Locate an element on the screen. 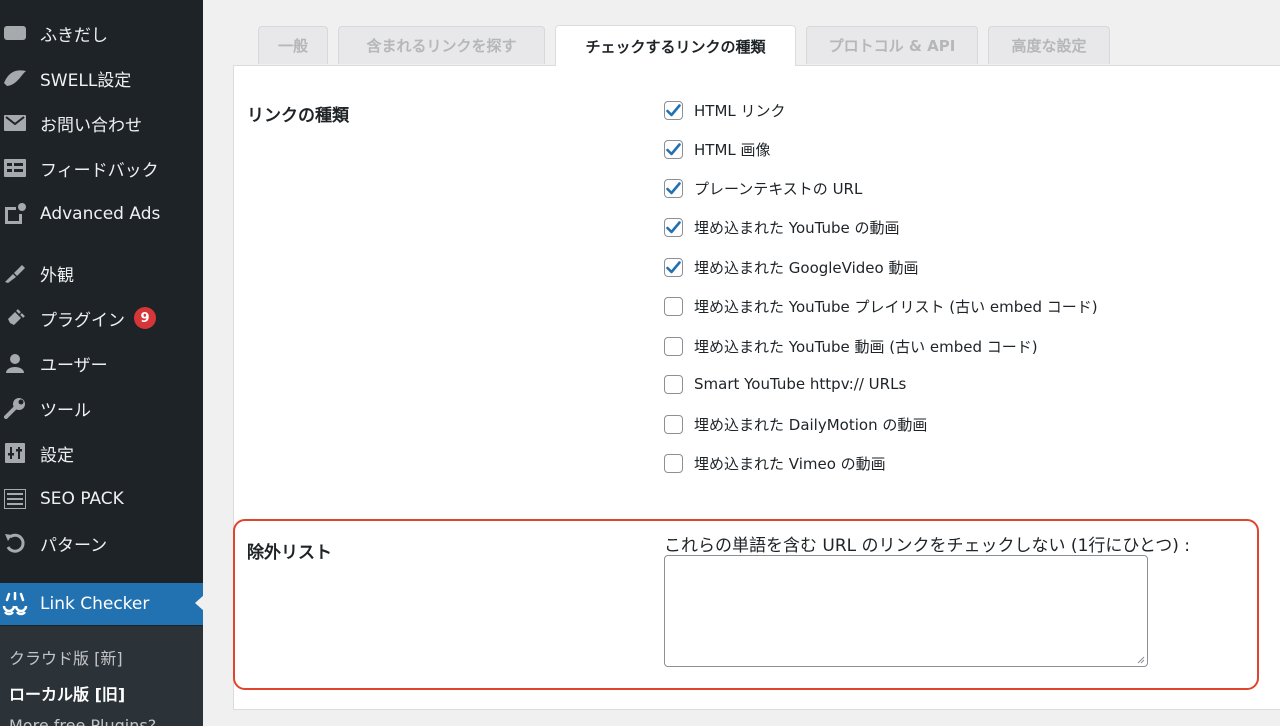  sidebar-item-fukidashi: ふきだし is located at coordinates (101, 33).